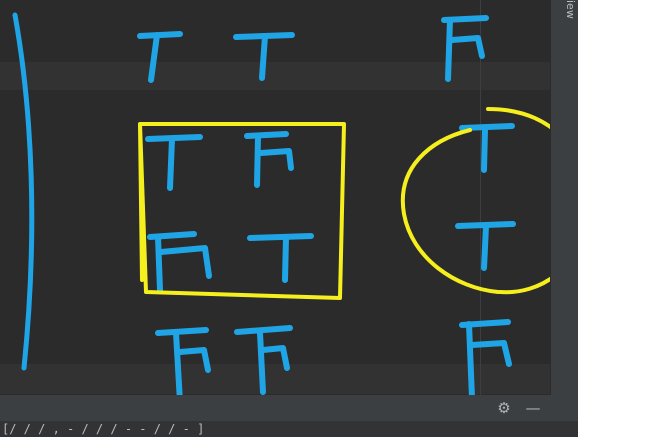 Image resolution: width=653 pixels, height=437 pixels. I want to click on sidebar-tab-view: iew, so click(565, 11).